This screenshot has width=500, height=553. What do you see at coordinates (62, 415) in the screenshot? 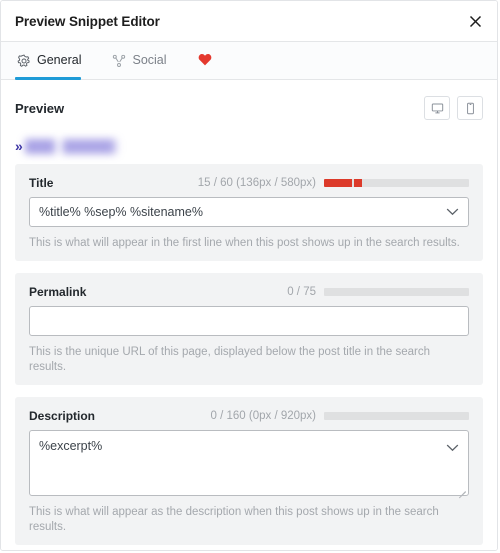
I see `field-description-label: Description` at bounding box center [62, 415].